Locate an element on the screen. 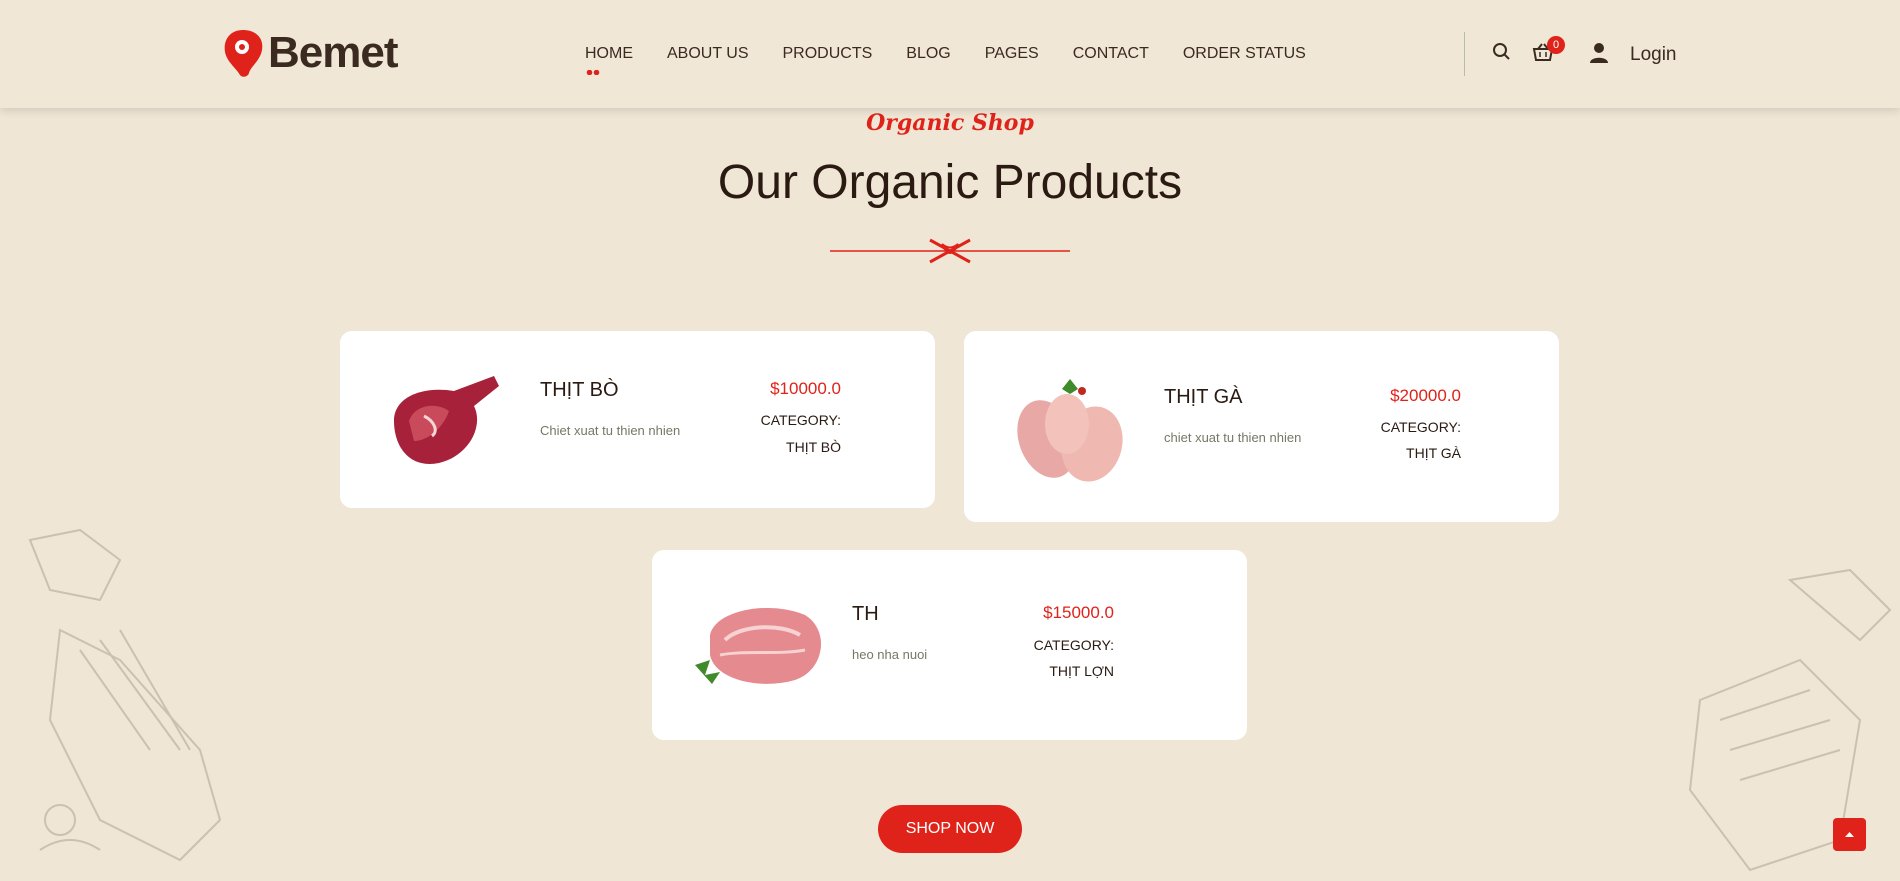 The image size is (1900, 881). pork-image is located at coordinates (758, 645).